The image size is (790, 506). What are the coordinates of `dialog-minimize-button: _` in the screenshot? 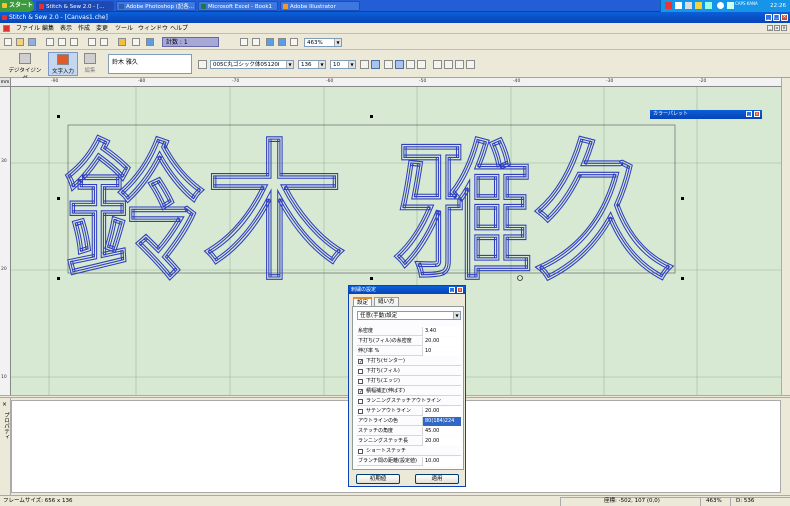 It's located at (452, 290).